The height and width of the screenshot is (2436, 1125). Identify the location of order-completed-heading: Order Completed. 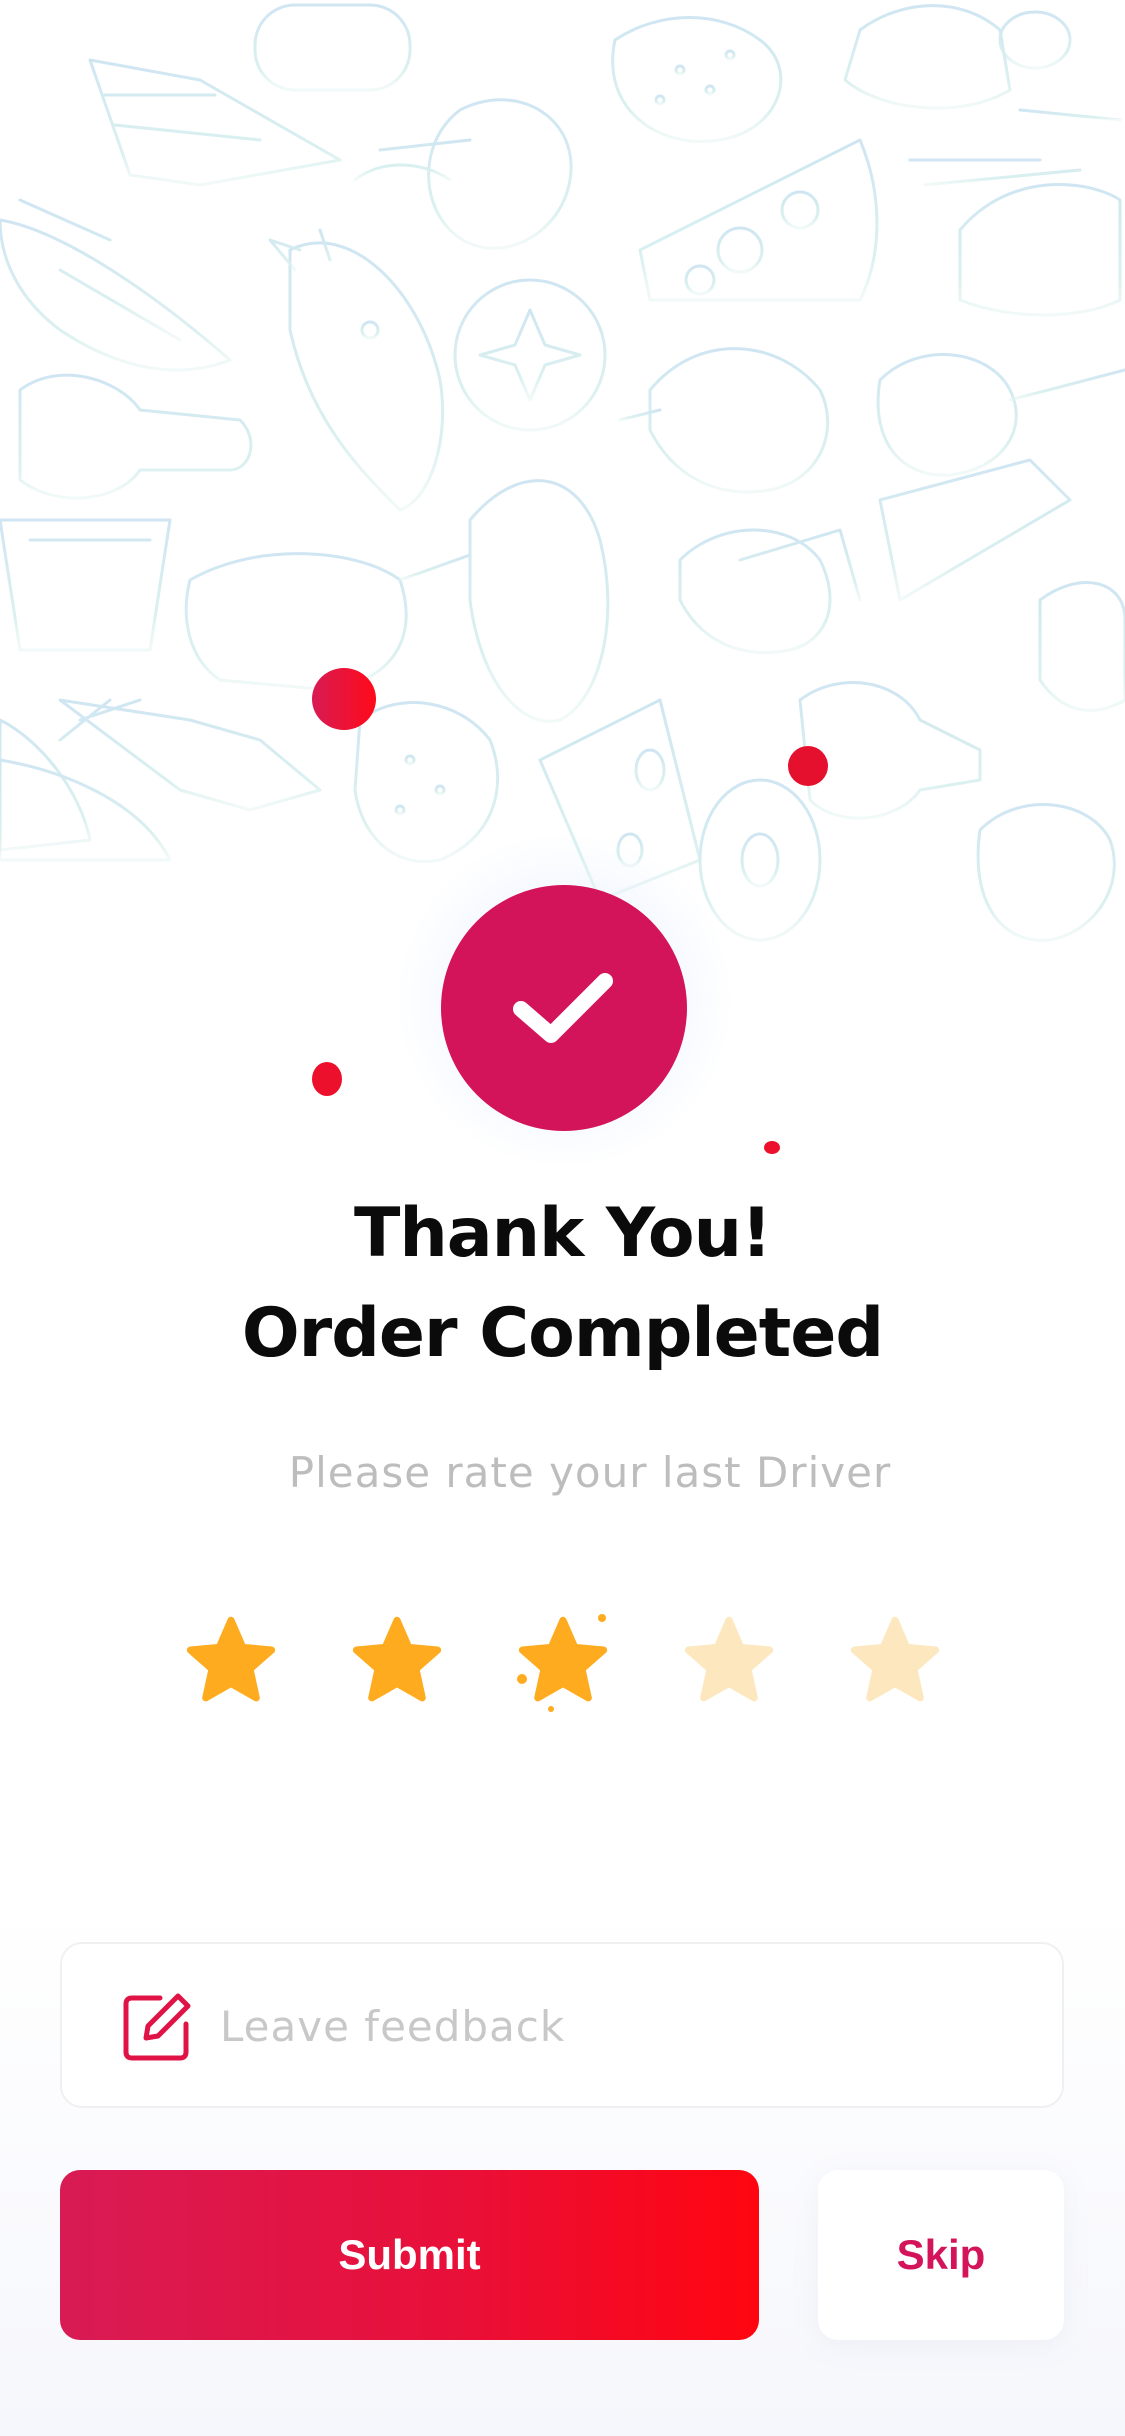
(562, 1333).